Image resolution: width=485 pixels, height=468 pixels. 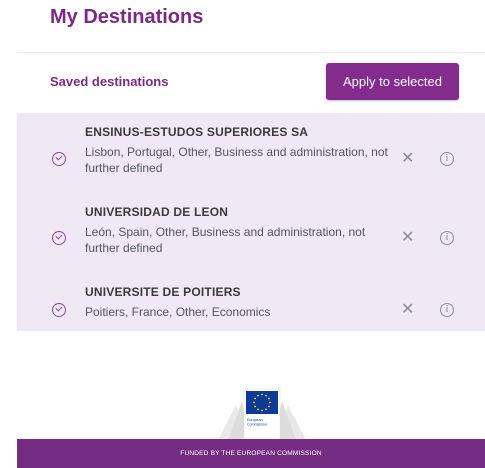 What do you see at coordinates (262, 414) in the screenshot?
I see `european-commission-logo: European Commission` at bounding box center [262, 414].